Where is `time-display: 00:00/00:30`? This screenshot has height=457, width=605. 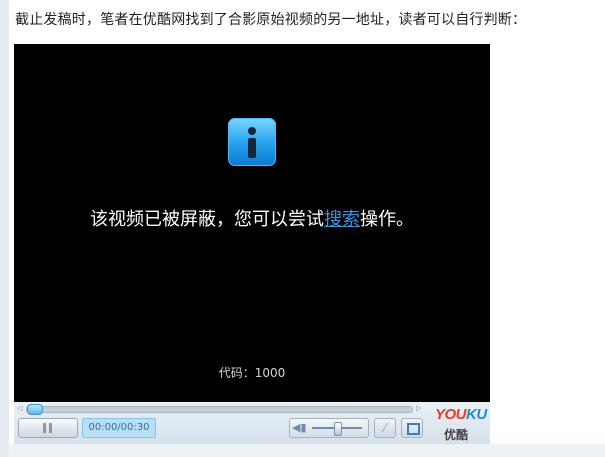
time-display: 00:00/00:30 is located at coordinates (119, 428).